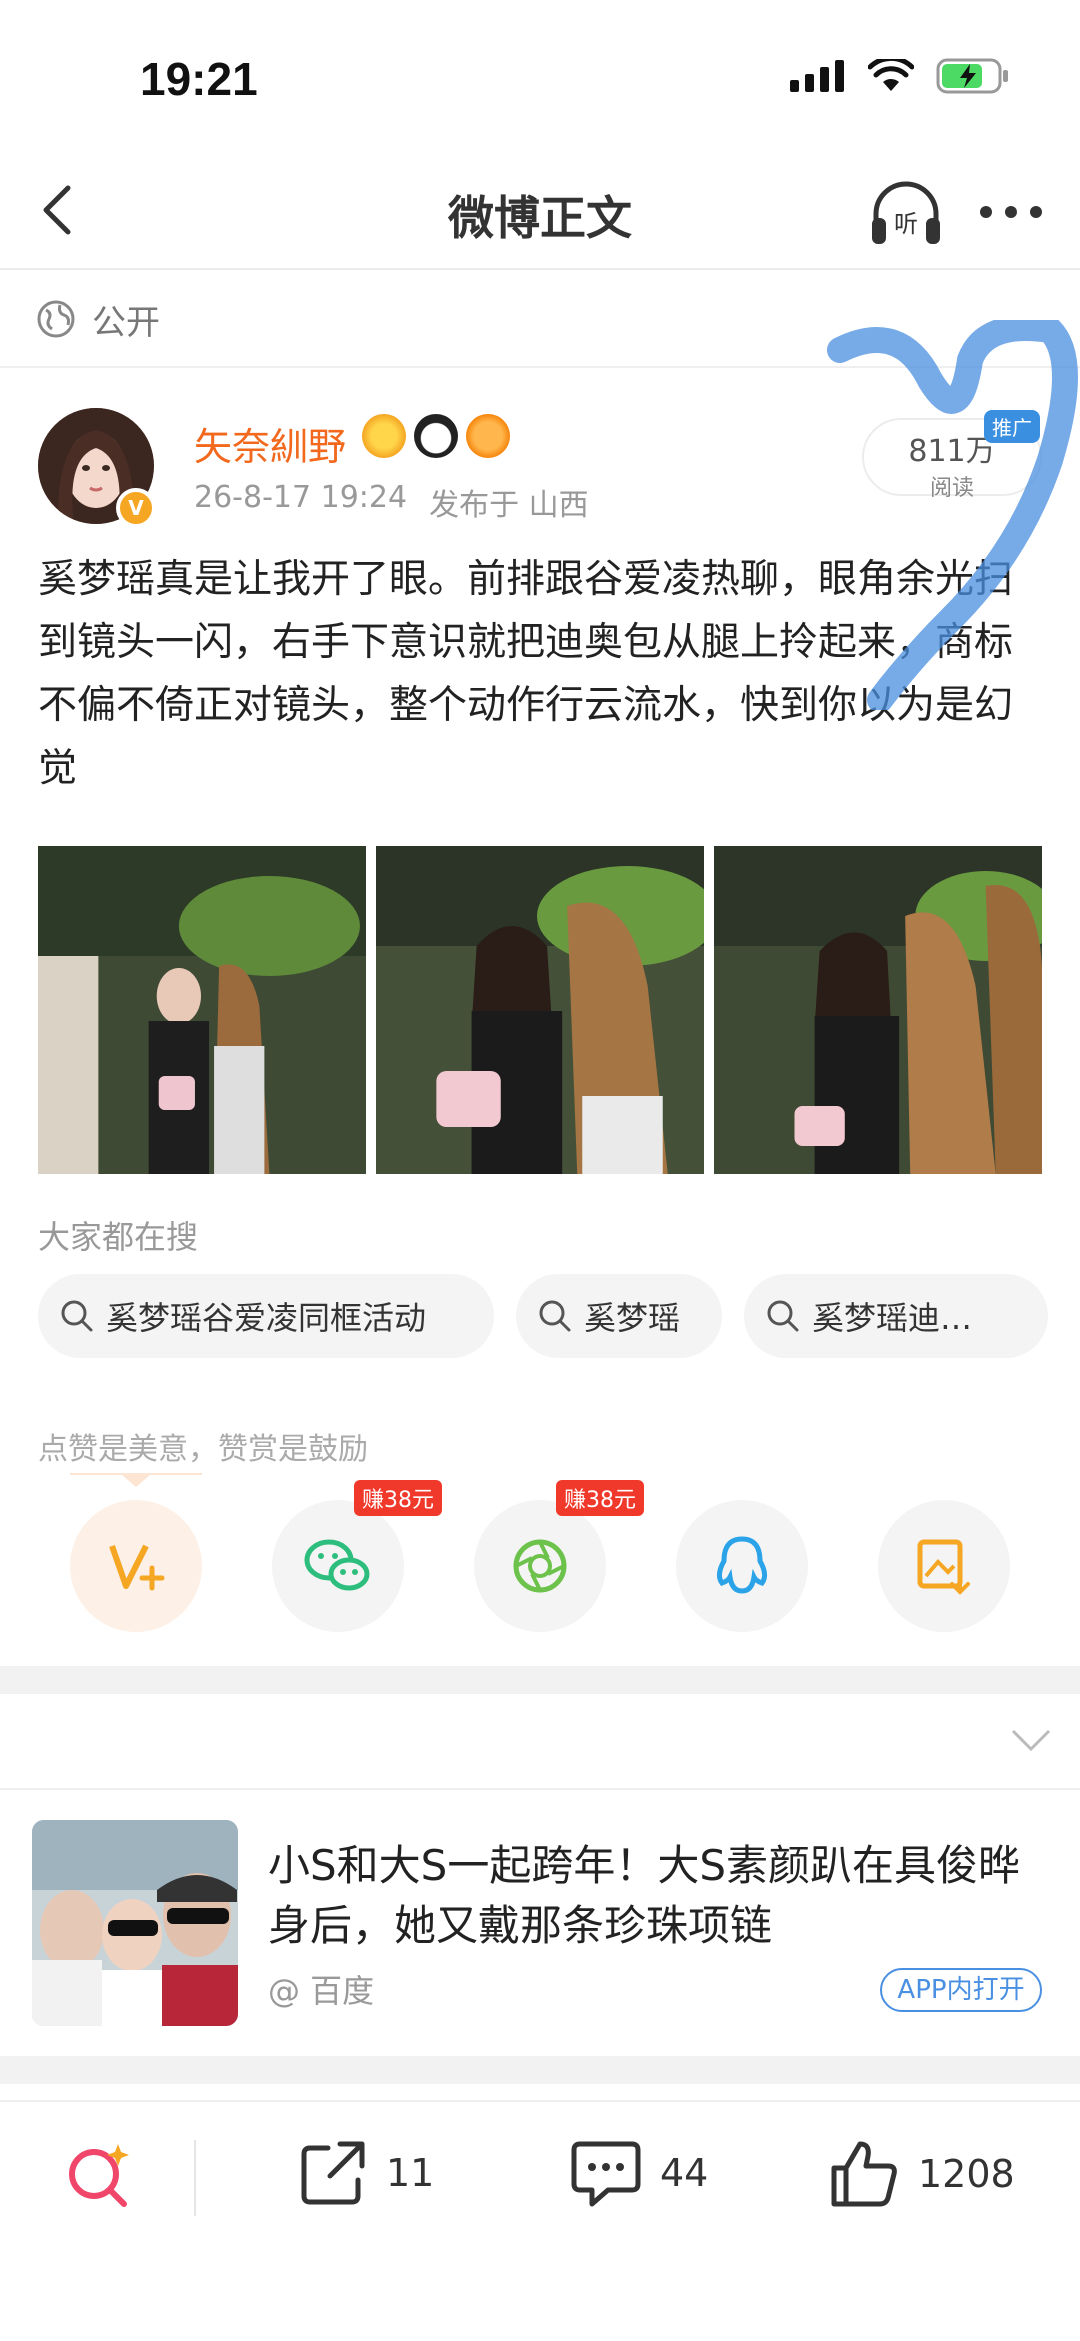 The image size is (1080, 2341). I want to click on comment-count: 44, so click(684, 2173).